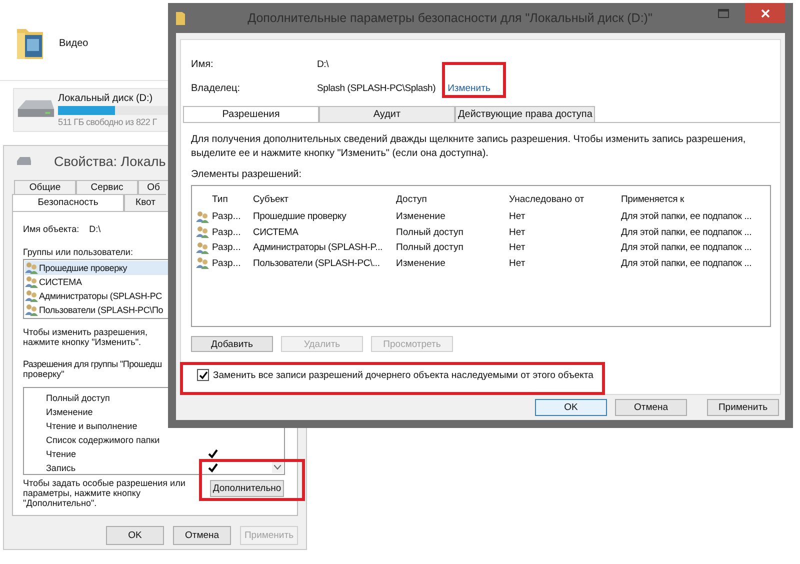  What do you see at coordinates (203, 375) in the screenshot?
I see `checkbox` at bounding box center [203, 375].